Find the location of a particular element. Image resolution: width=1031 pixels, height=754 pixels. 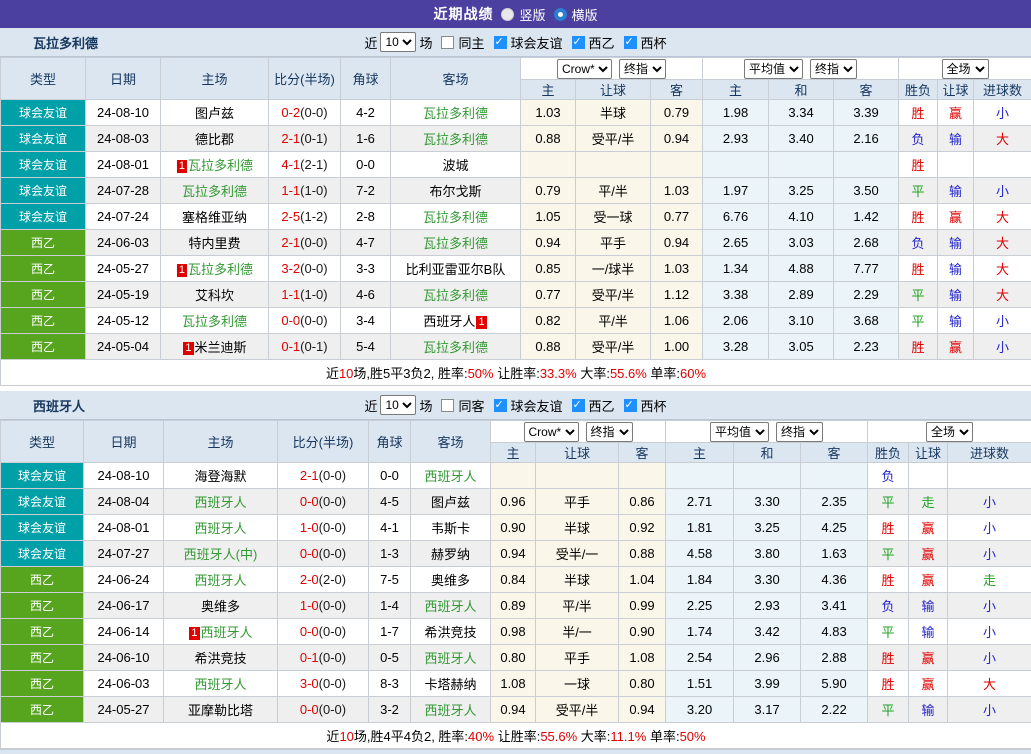

europe-group-header: 平均值 终指 is located at coordinates (801, 69).